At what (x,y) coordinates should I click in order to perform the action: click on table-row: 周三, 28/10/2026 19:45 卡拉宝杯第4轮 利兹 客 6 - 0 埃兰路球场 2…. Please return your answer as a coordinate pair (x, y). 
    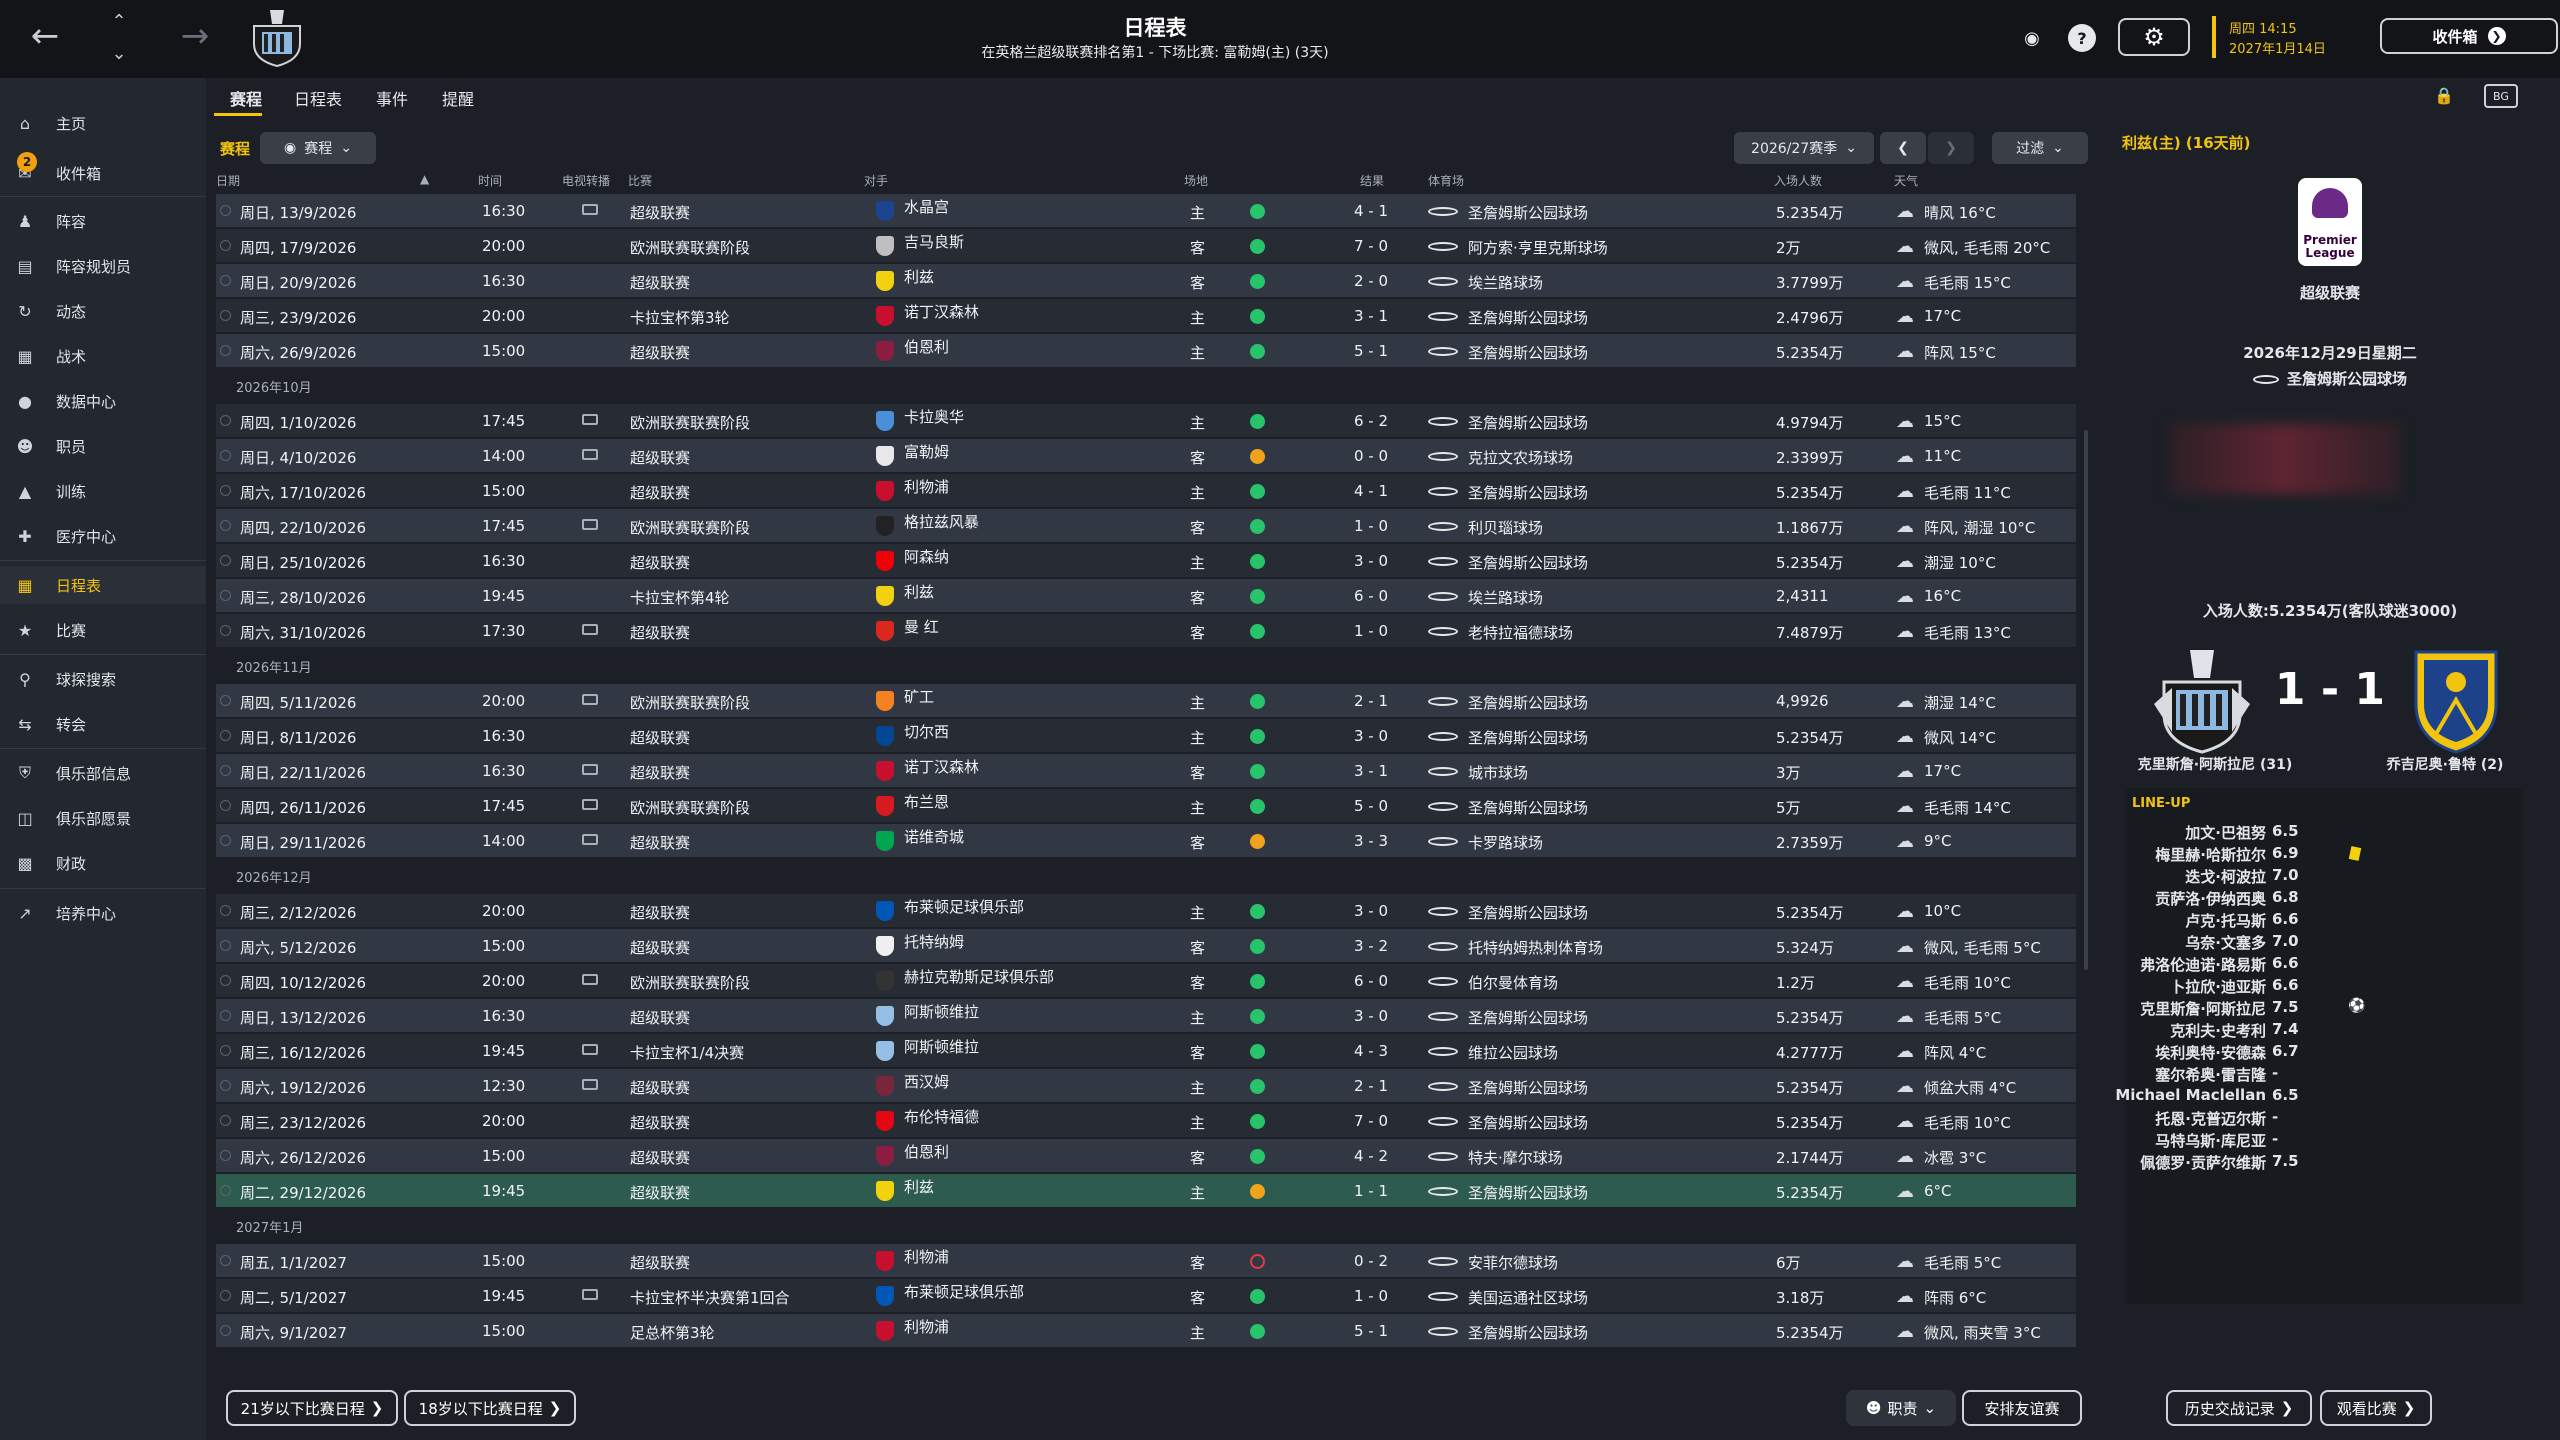
    Looking at the image, I should click on (1146, 595).